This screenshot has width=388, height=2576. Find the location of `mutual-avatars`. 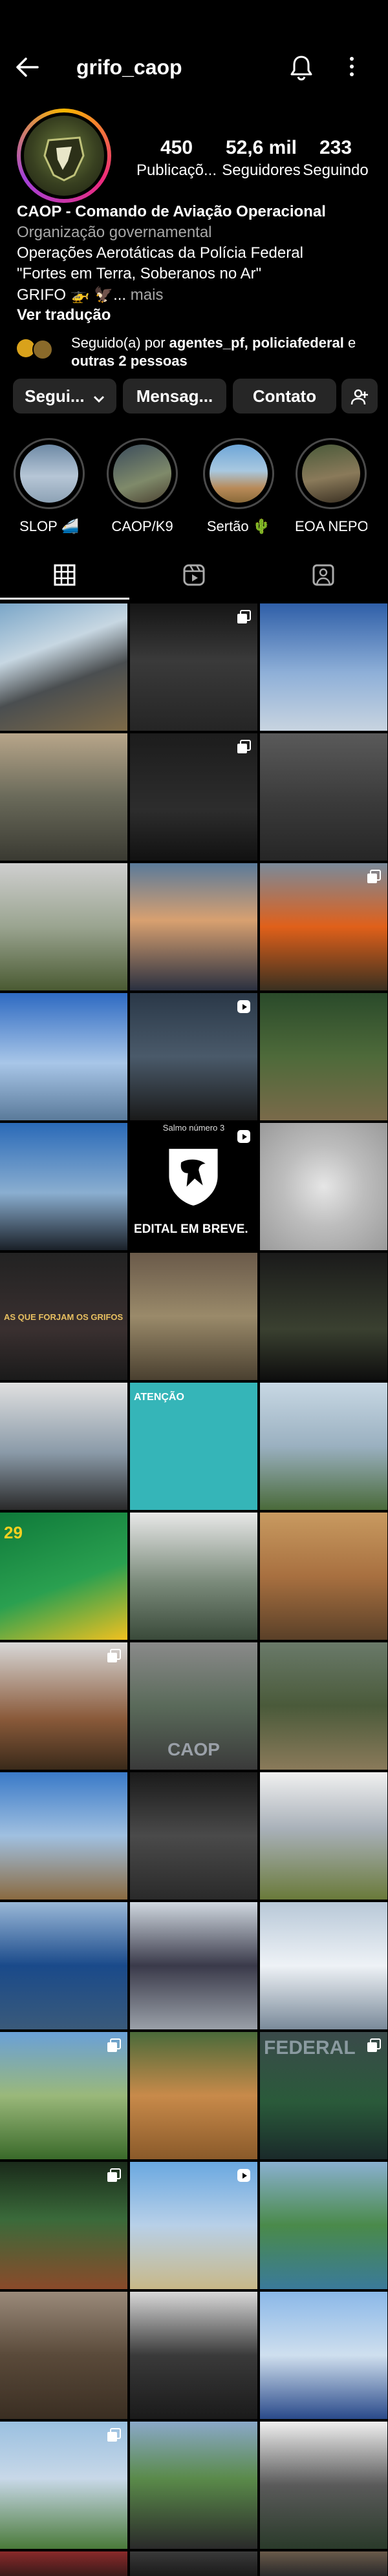

mutual-avatars is located at coordinates (39, 348).